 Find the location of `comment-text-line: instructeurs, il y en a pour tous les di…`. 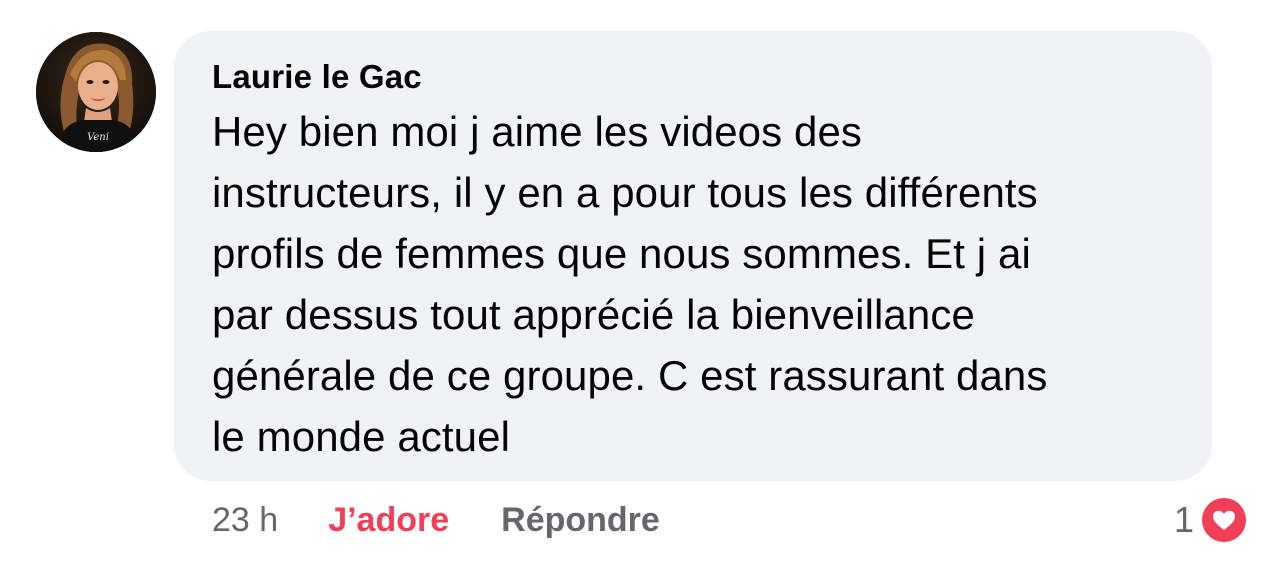

comment-text-line: instructeurs, il y en a pour tous les di… is located at coordinates (625, 192).